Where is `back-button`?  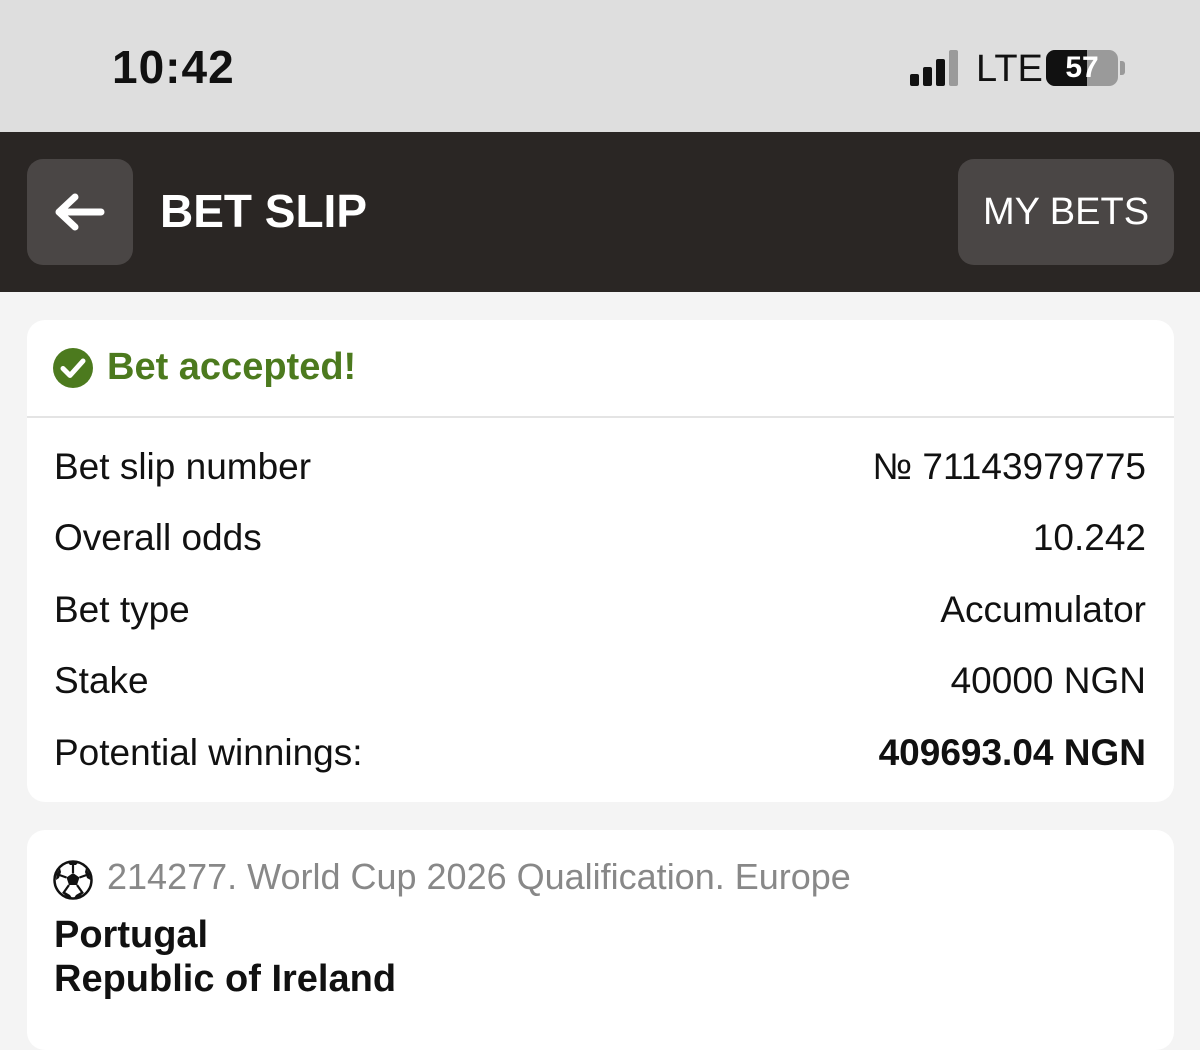
back-button is located at coordinates (80, 212).